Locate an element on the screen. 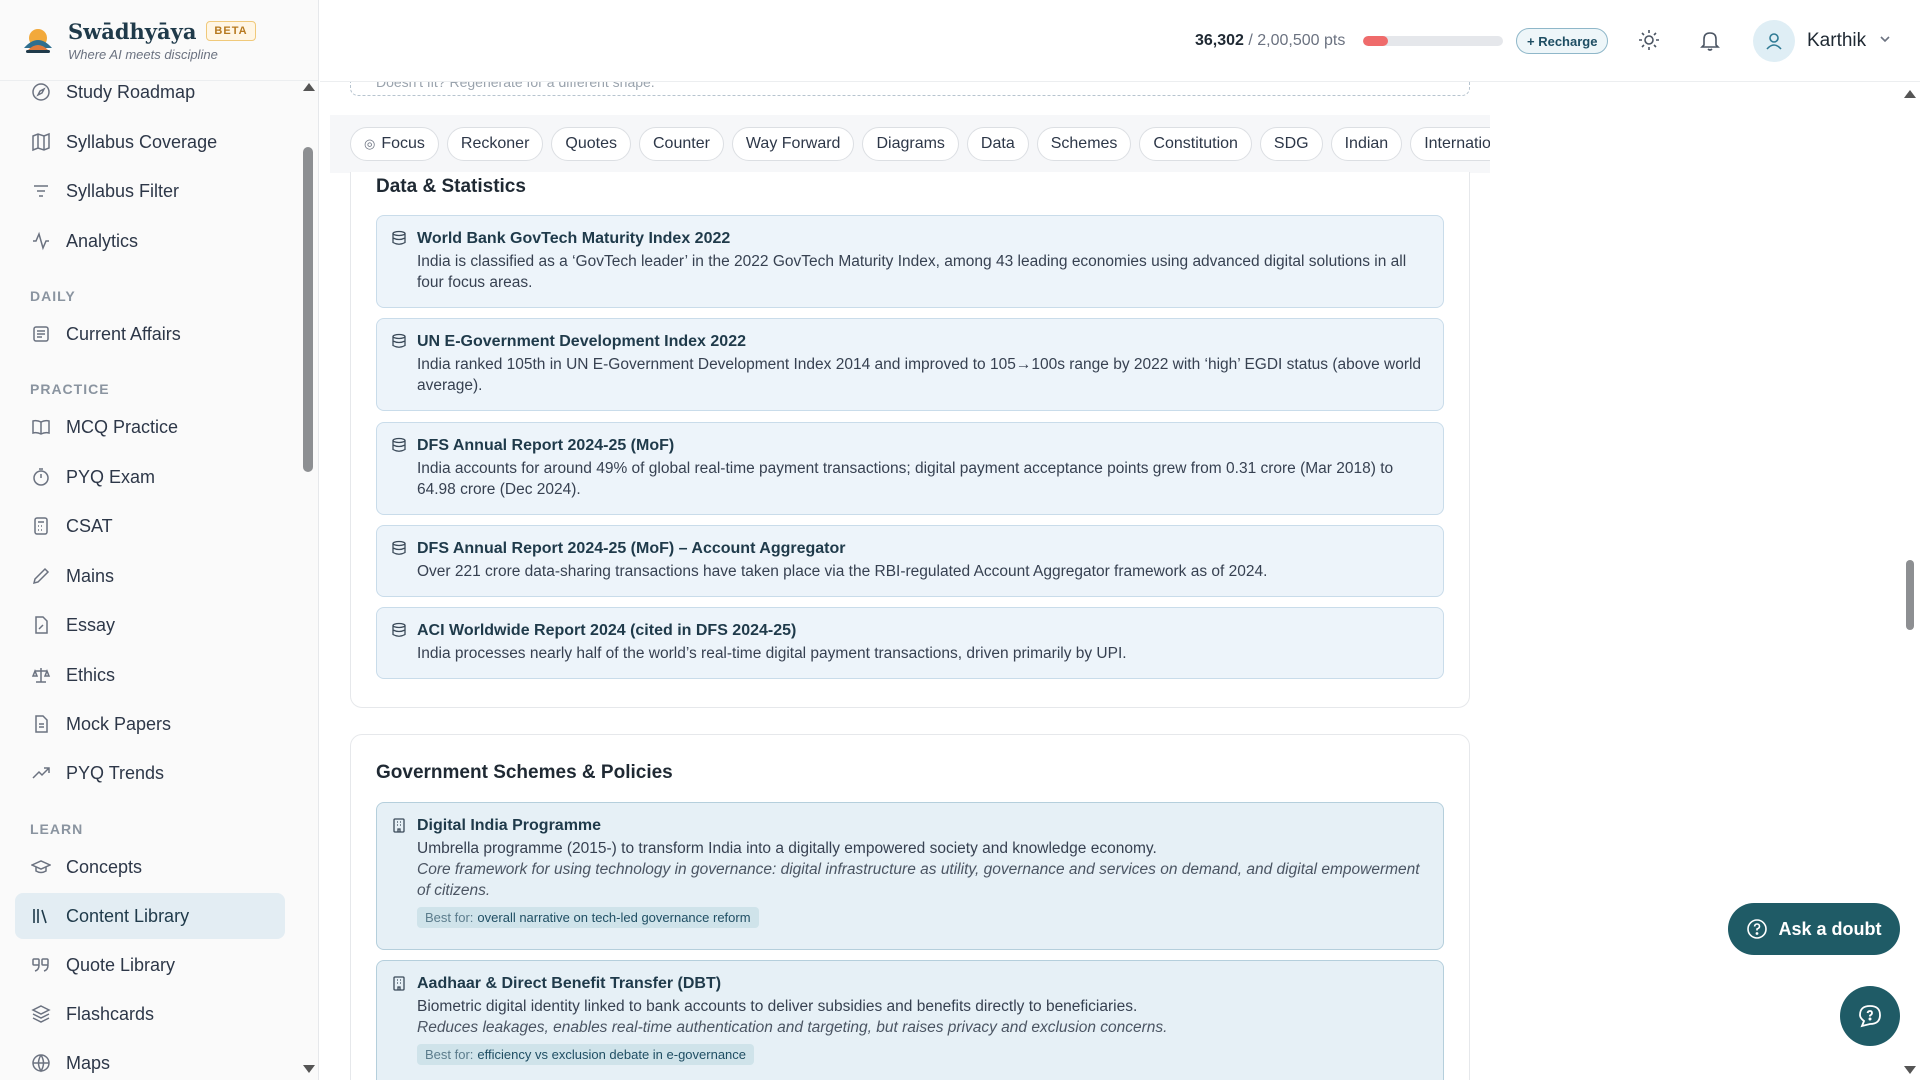  tab-sdg: SDG is located at coordinates (1291, 144).